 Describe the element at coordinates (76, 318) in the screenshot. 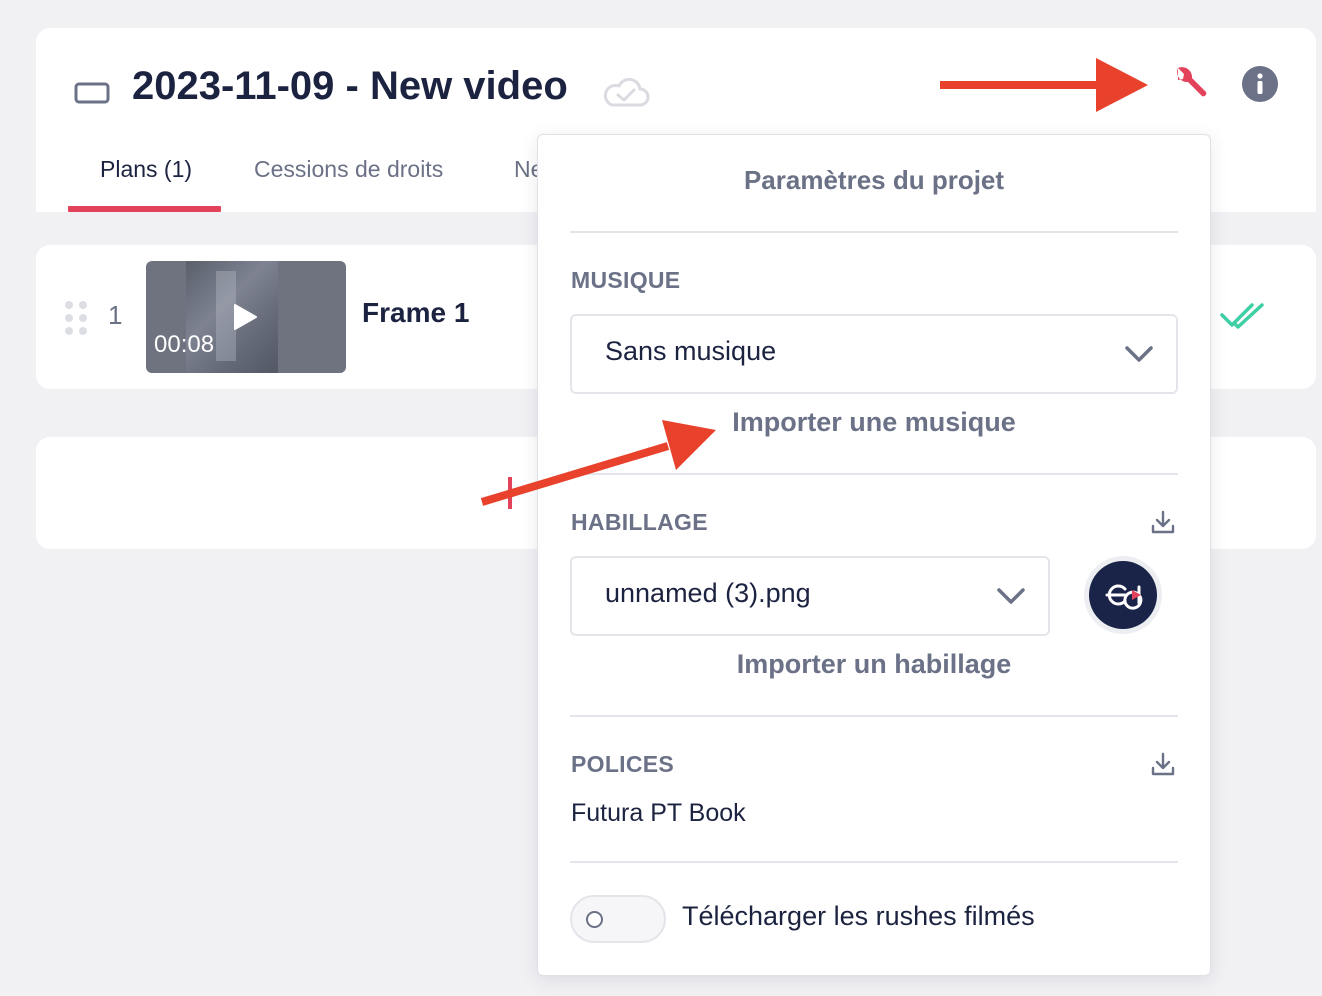

I see `drag-handle-icon` at that location.